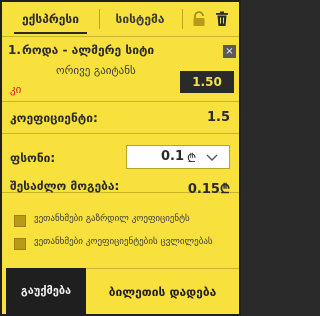  Describe the element at coordinates (162, 291) in the screenshot. I see `place-bet-button: ბილეთის დადება` at that location.